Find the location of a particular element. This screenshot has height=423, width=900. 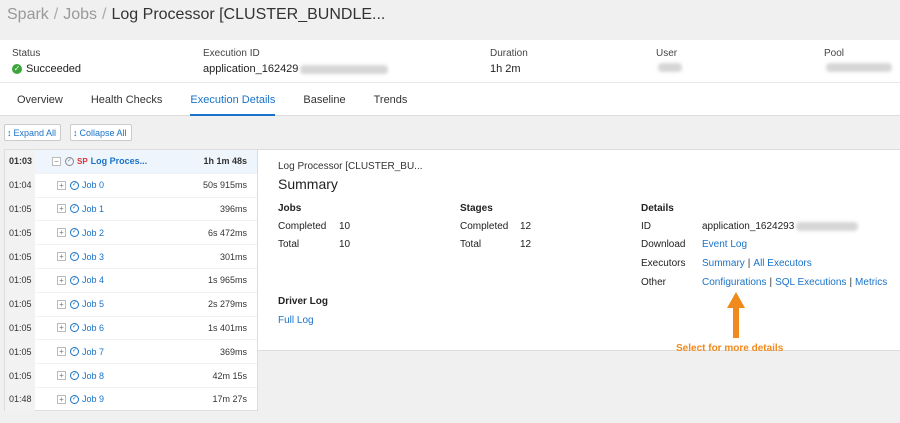

row-duration: 17m 27s is located at coordinates (229, 399).